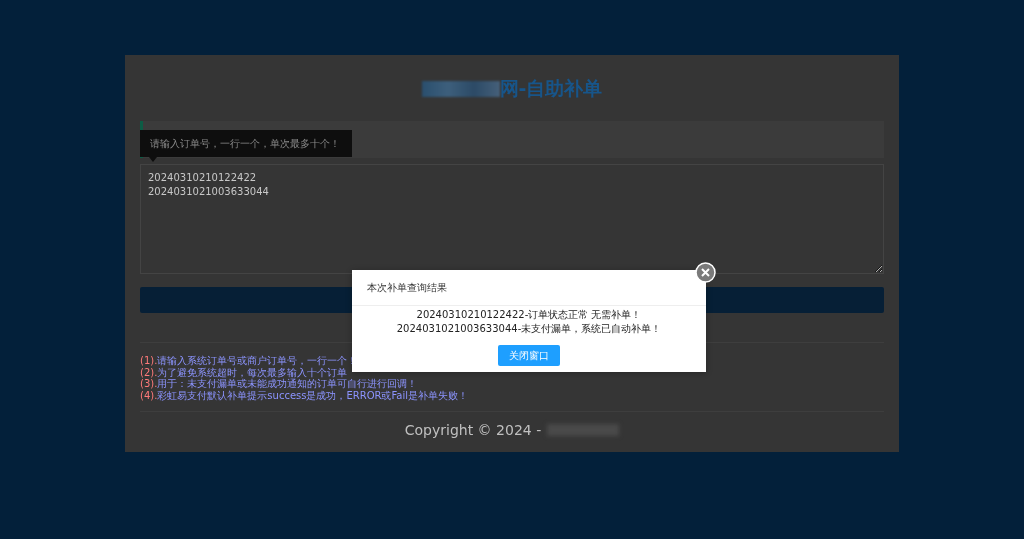 Image resolution: width=1024 pixels, height=539 pixels. What do you see at coordinates (473, 430) in the screenshot?
I see `copyright-text: Copyright © 2024 -` at bounding box center [473, 430].